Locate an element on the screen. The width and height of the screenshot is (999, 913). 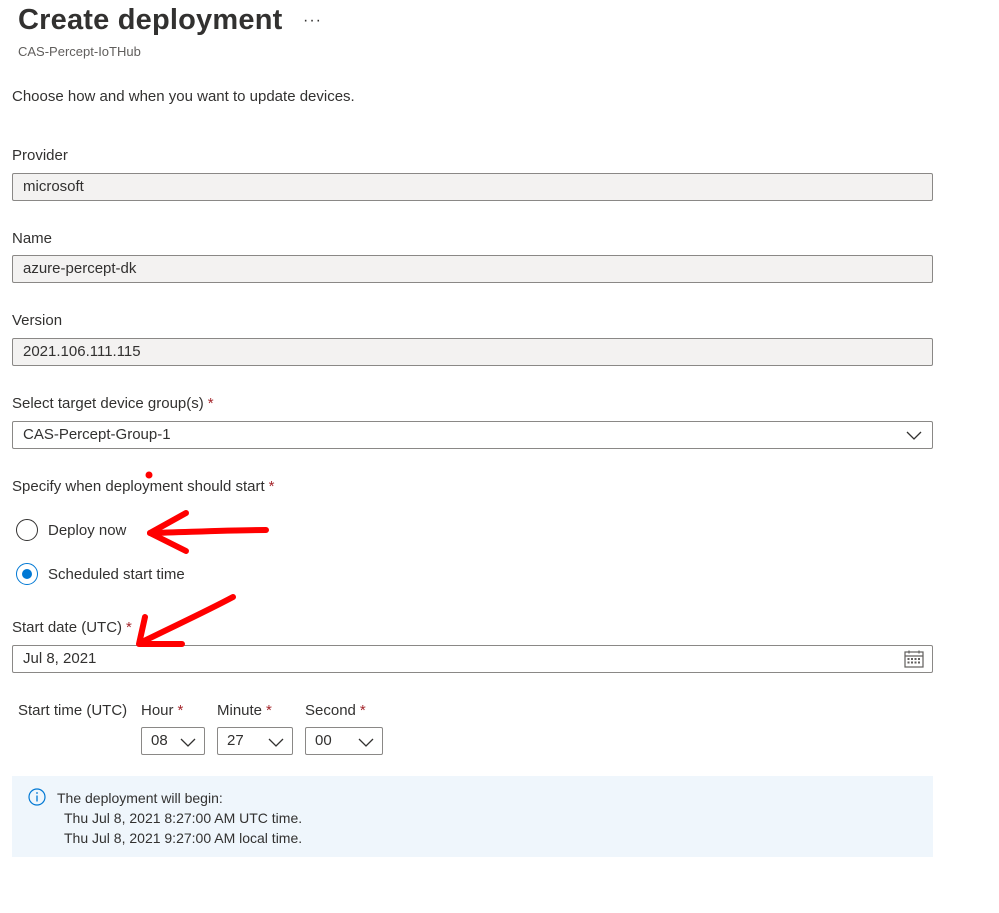
info-heading: The deployment will begin: is located at coordinates (140, 798).